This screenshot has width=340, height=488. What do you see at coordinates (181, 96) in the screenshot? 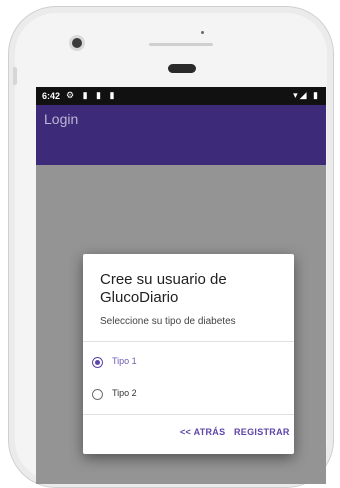
I see `status-bar: 6:42 ⚙ ▮ ▮ ▮ ▾◢ ▮` at bounding box center [181, 96].